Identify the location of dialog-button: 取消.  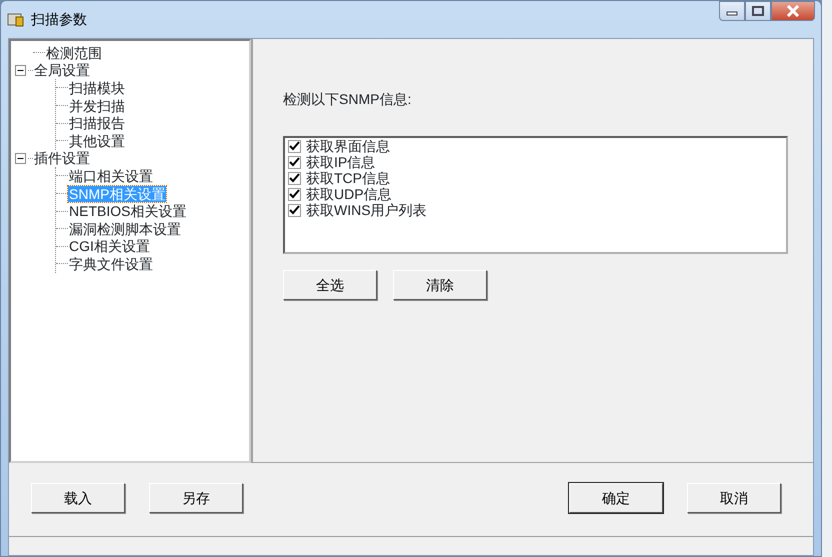
(734, 498).